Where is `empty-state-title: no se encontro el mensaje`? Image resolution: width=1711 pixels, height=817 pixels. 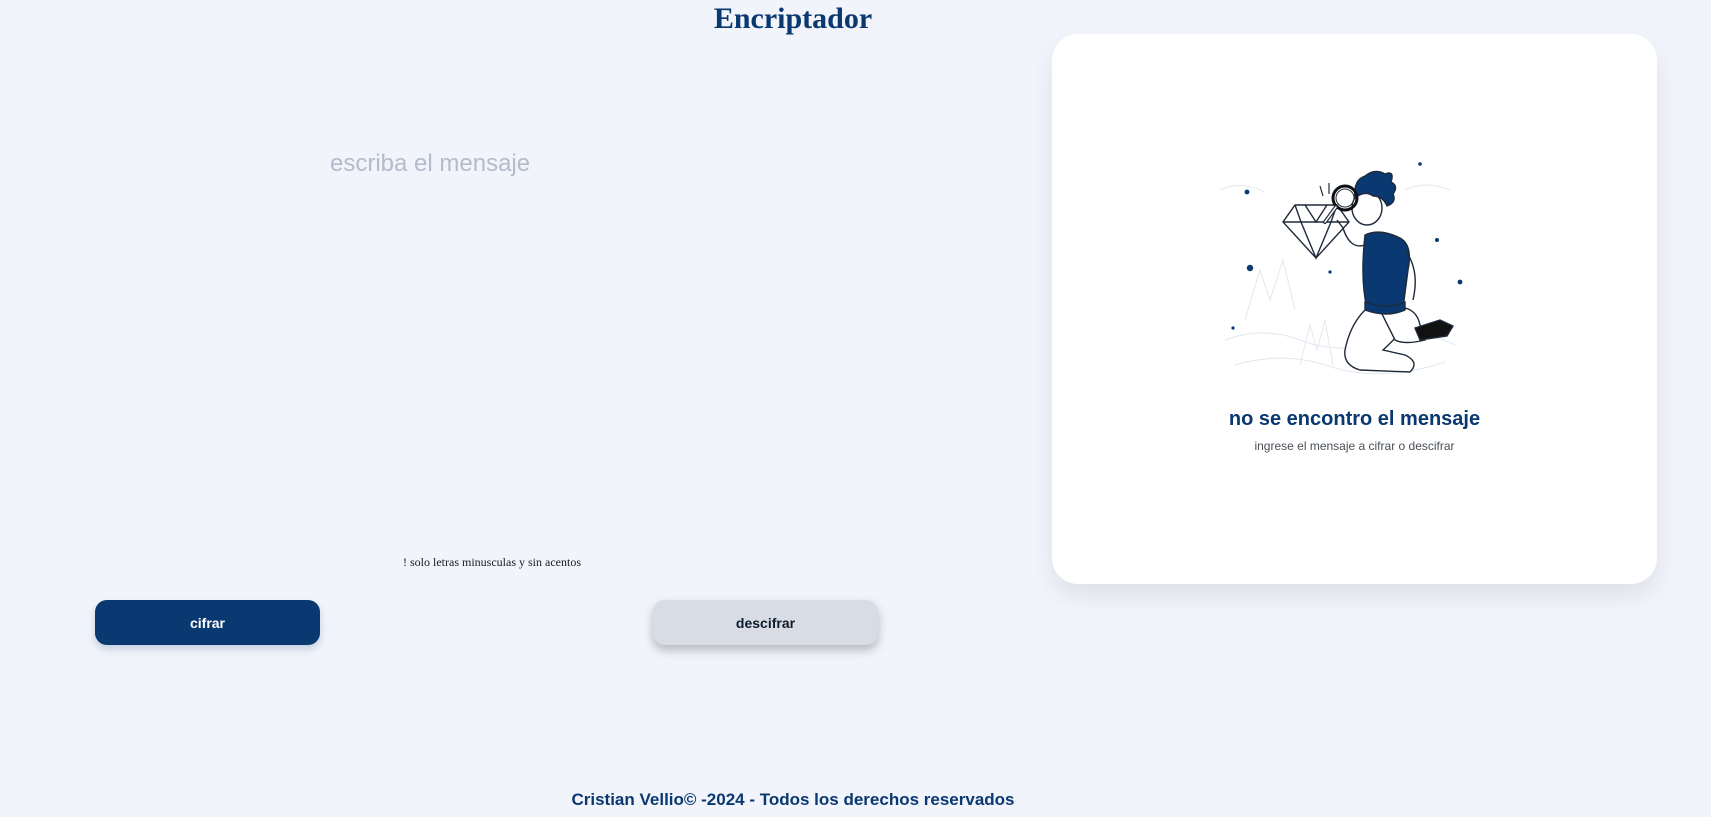 empty-state-title: no se encontro el mensaje is located at coordinates (1354, 419).